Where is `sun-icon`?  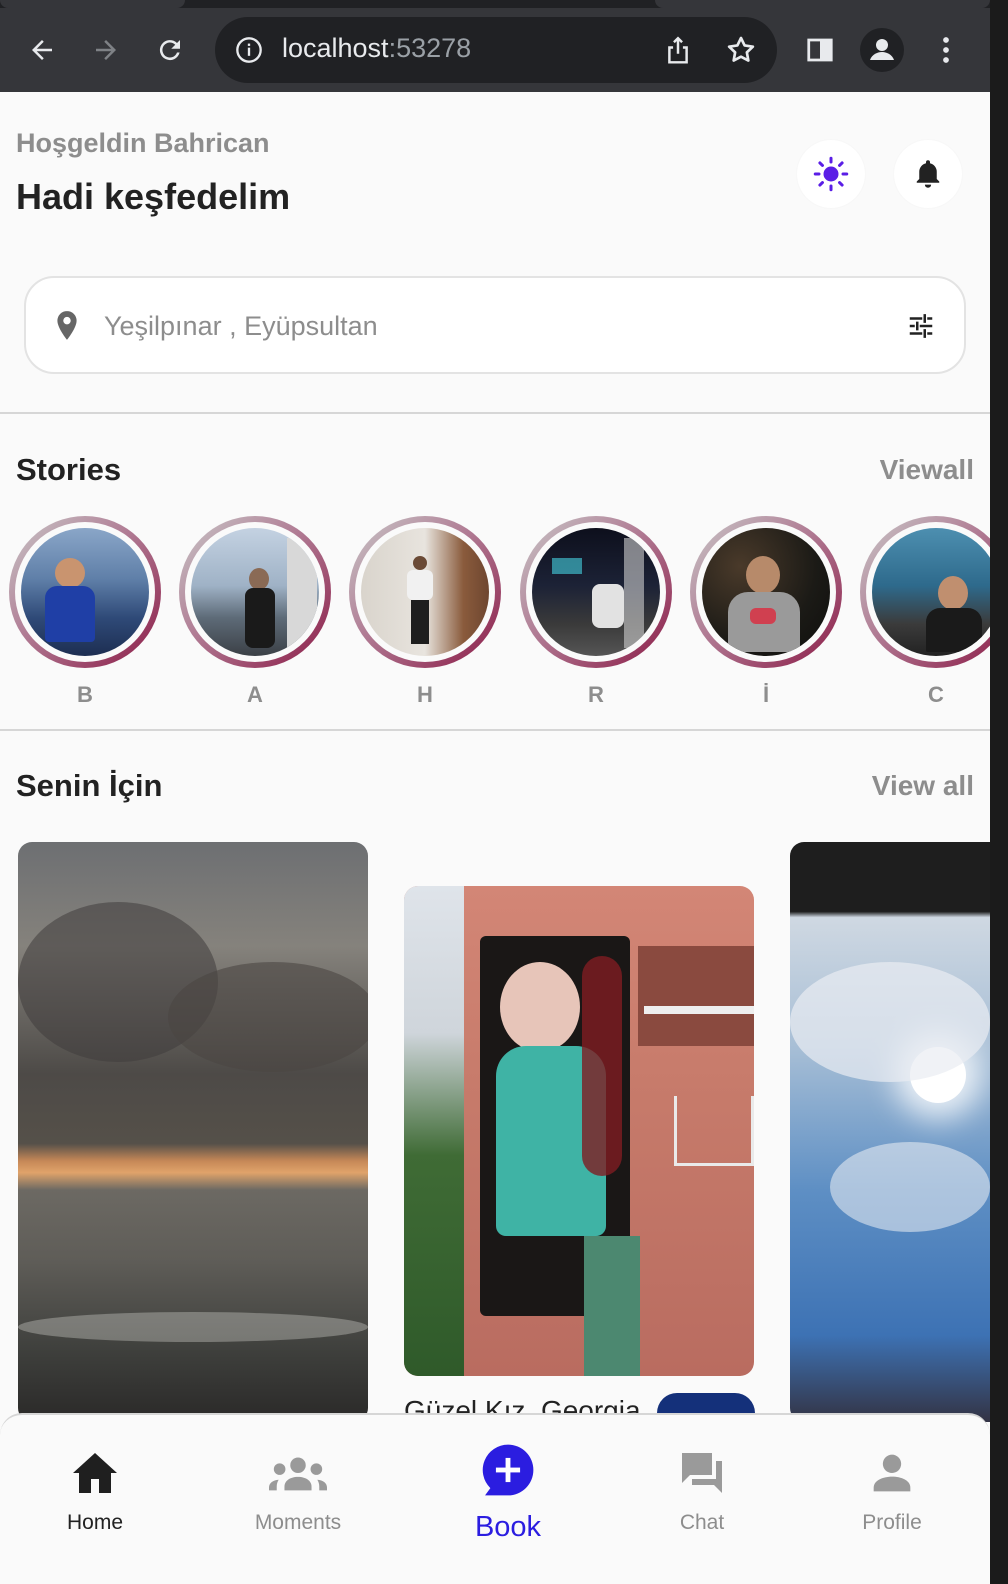
sun-icon is located at coordinates (831, 174).